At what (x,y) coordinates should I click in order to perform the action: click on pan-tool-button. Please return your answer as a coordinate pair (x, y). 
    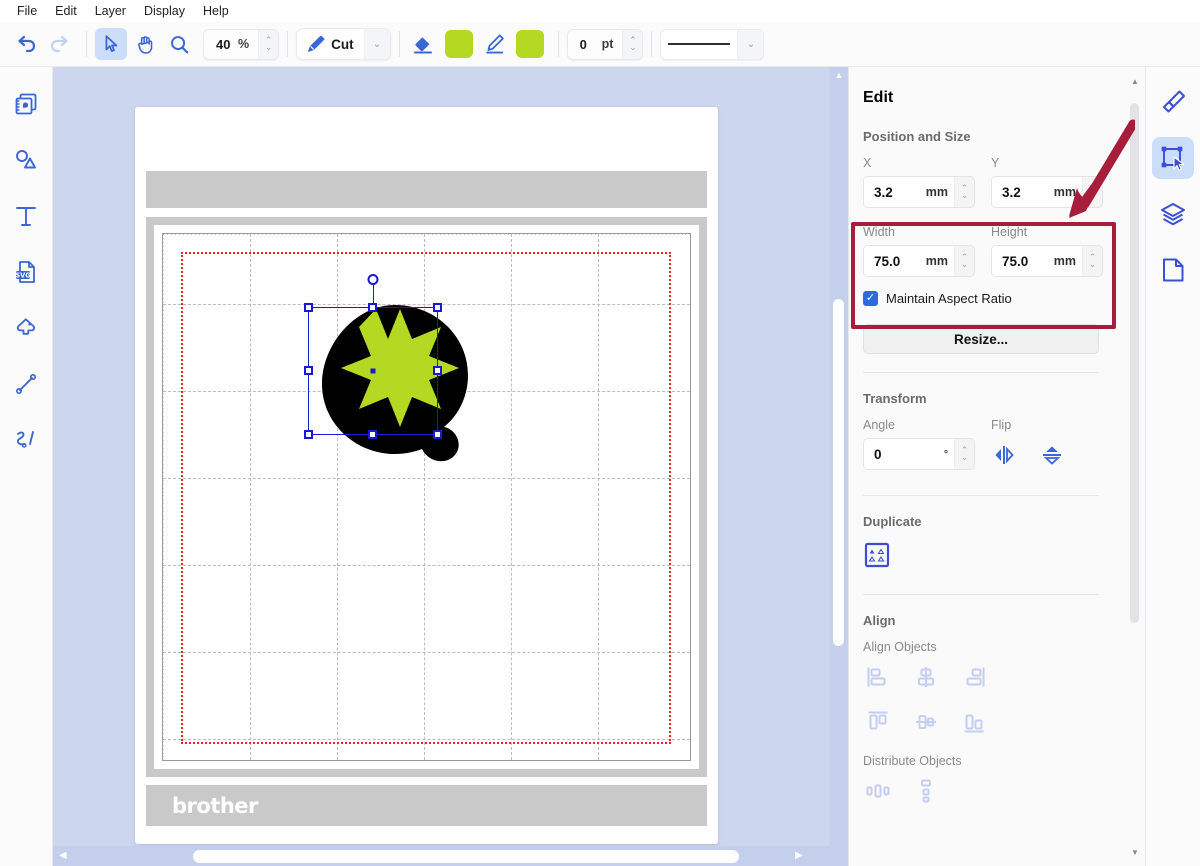
    Looking at the image, I should click on (145, 44).